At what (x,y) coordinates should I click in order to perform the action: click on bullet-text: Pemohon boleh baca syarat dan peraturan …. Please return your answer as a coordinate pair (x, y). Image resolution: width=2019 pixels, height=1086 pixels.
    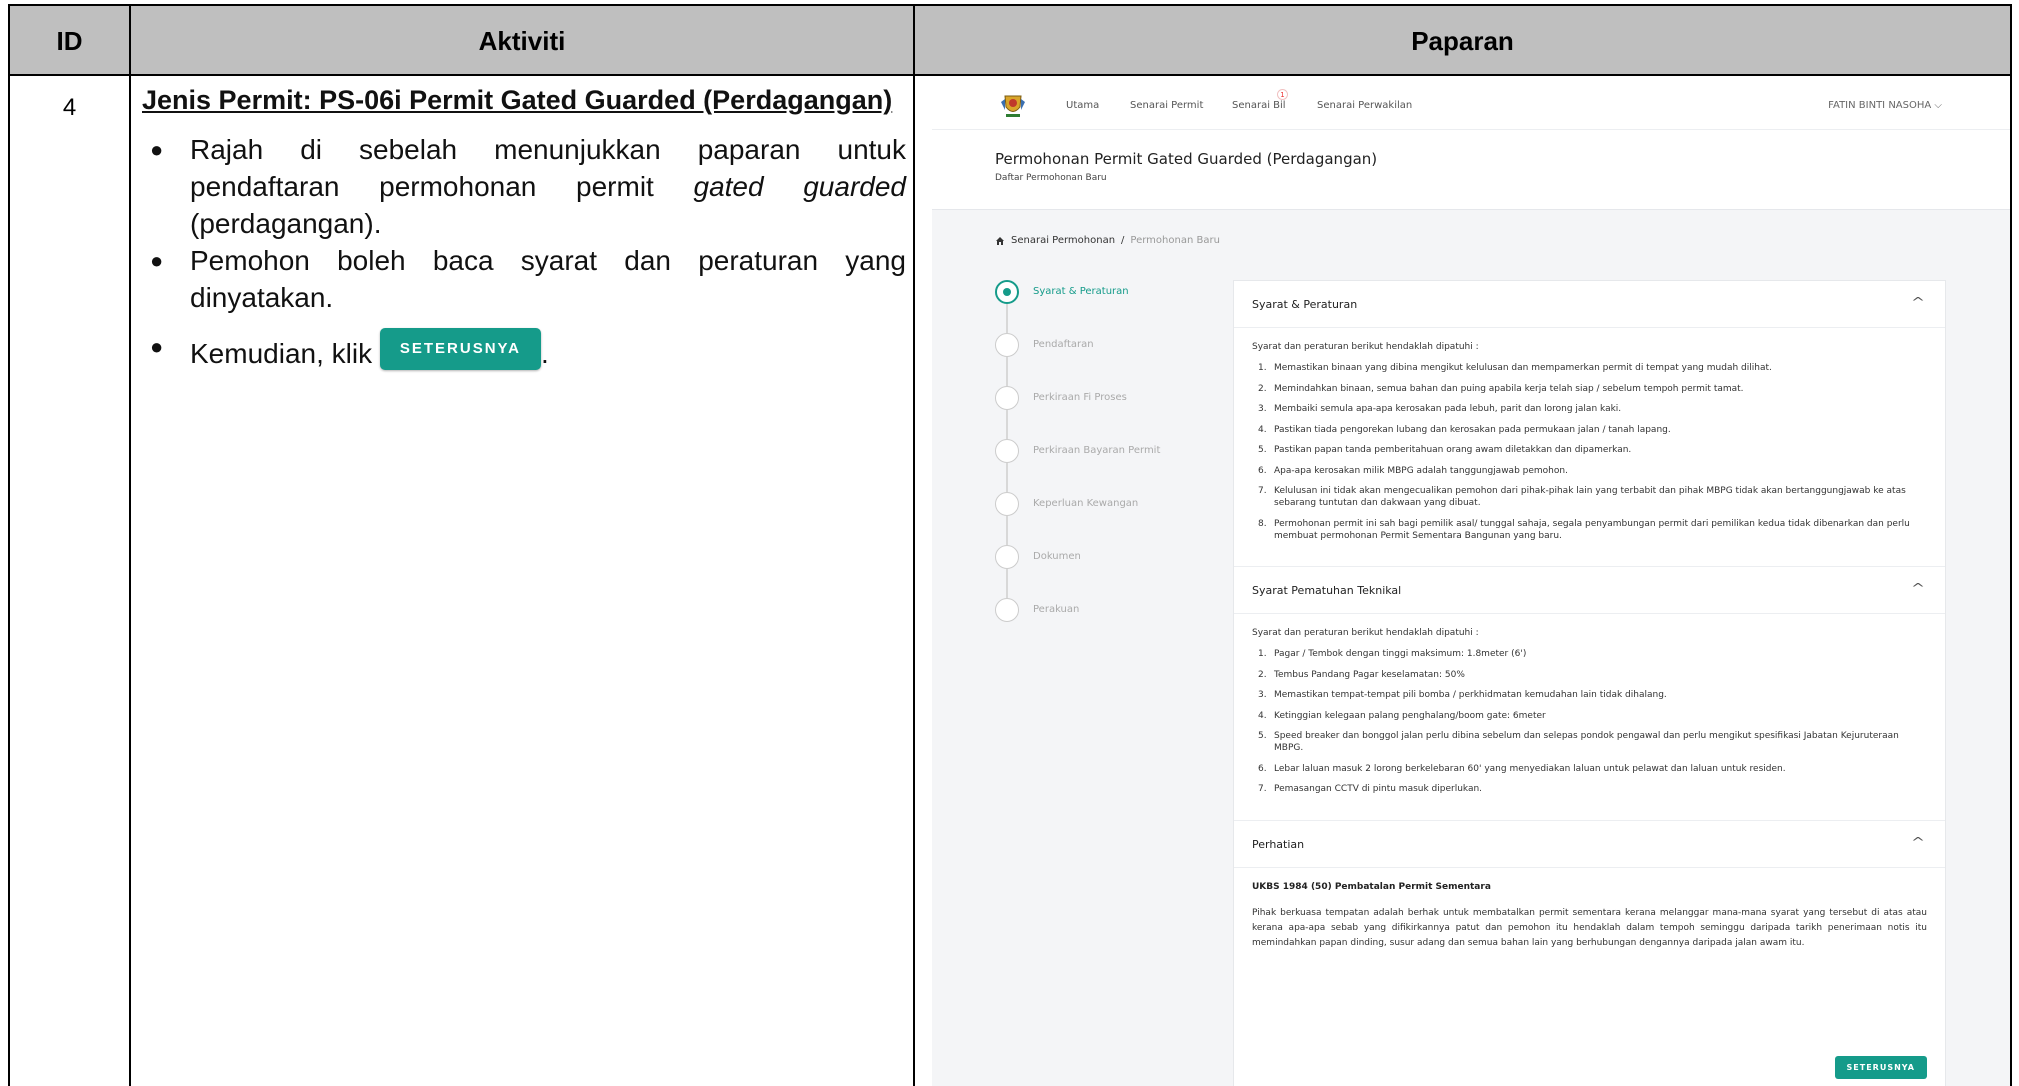
    Looking at the image, I should click on (548, 279).